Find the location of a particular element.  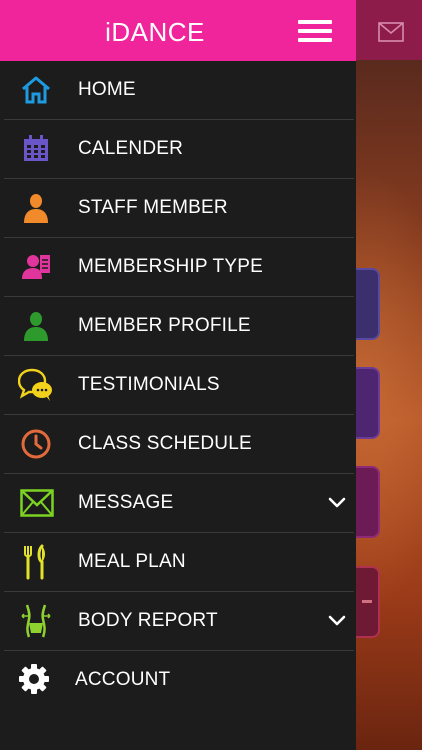

menu-item-membership-type: MEMBERSHIP TYPE is located at coordinates (179, 267).